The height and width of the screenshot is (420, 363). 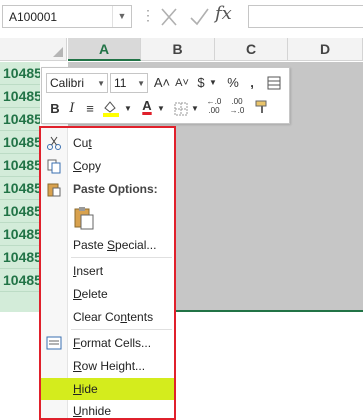 What do you see at coordinates (107, 143) in the screenshot?
I see `menu-item-cut: Cut` at bounding box center [107, 143].